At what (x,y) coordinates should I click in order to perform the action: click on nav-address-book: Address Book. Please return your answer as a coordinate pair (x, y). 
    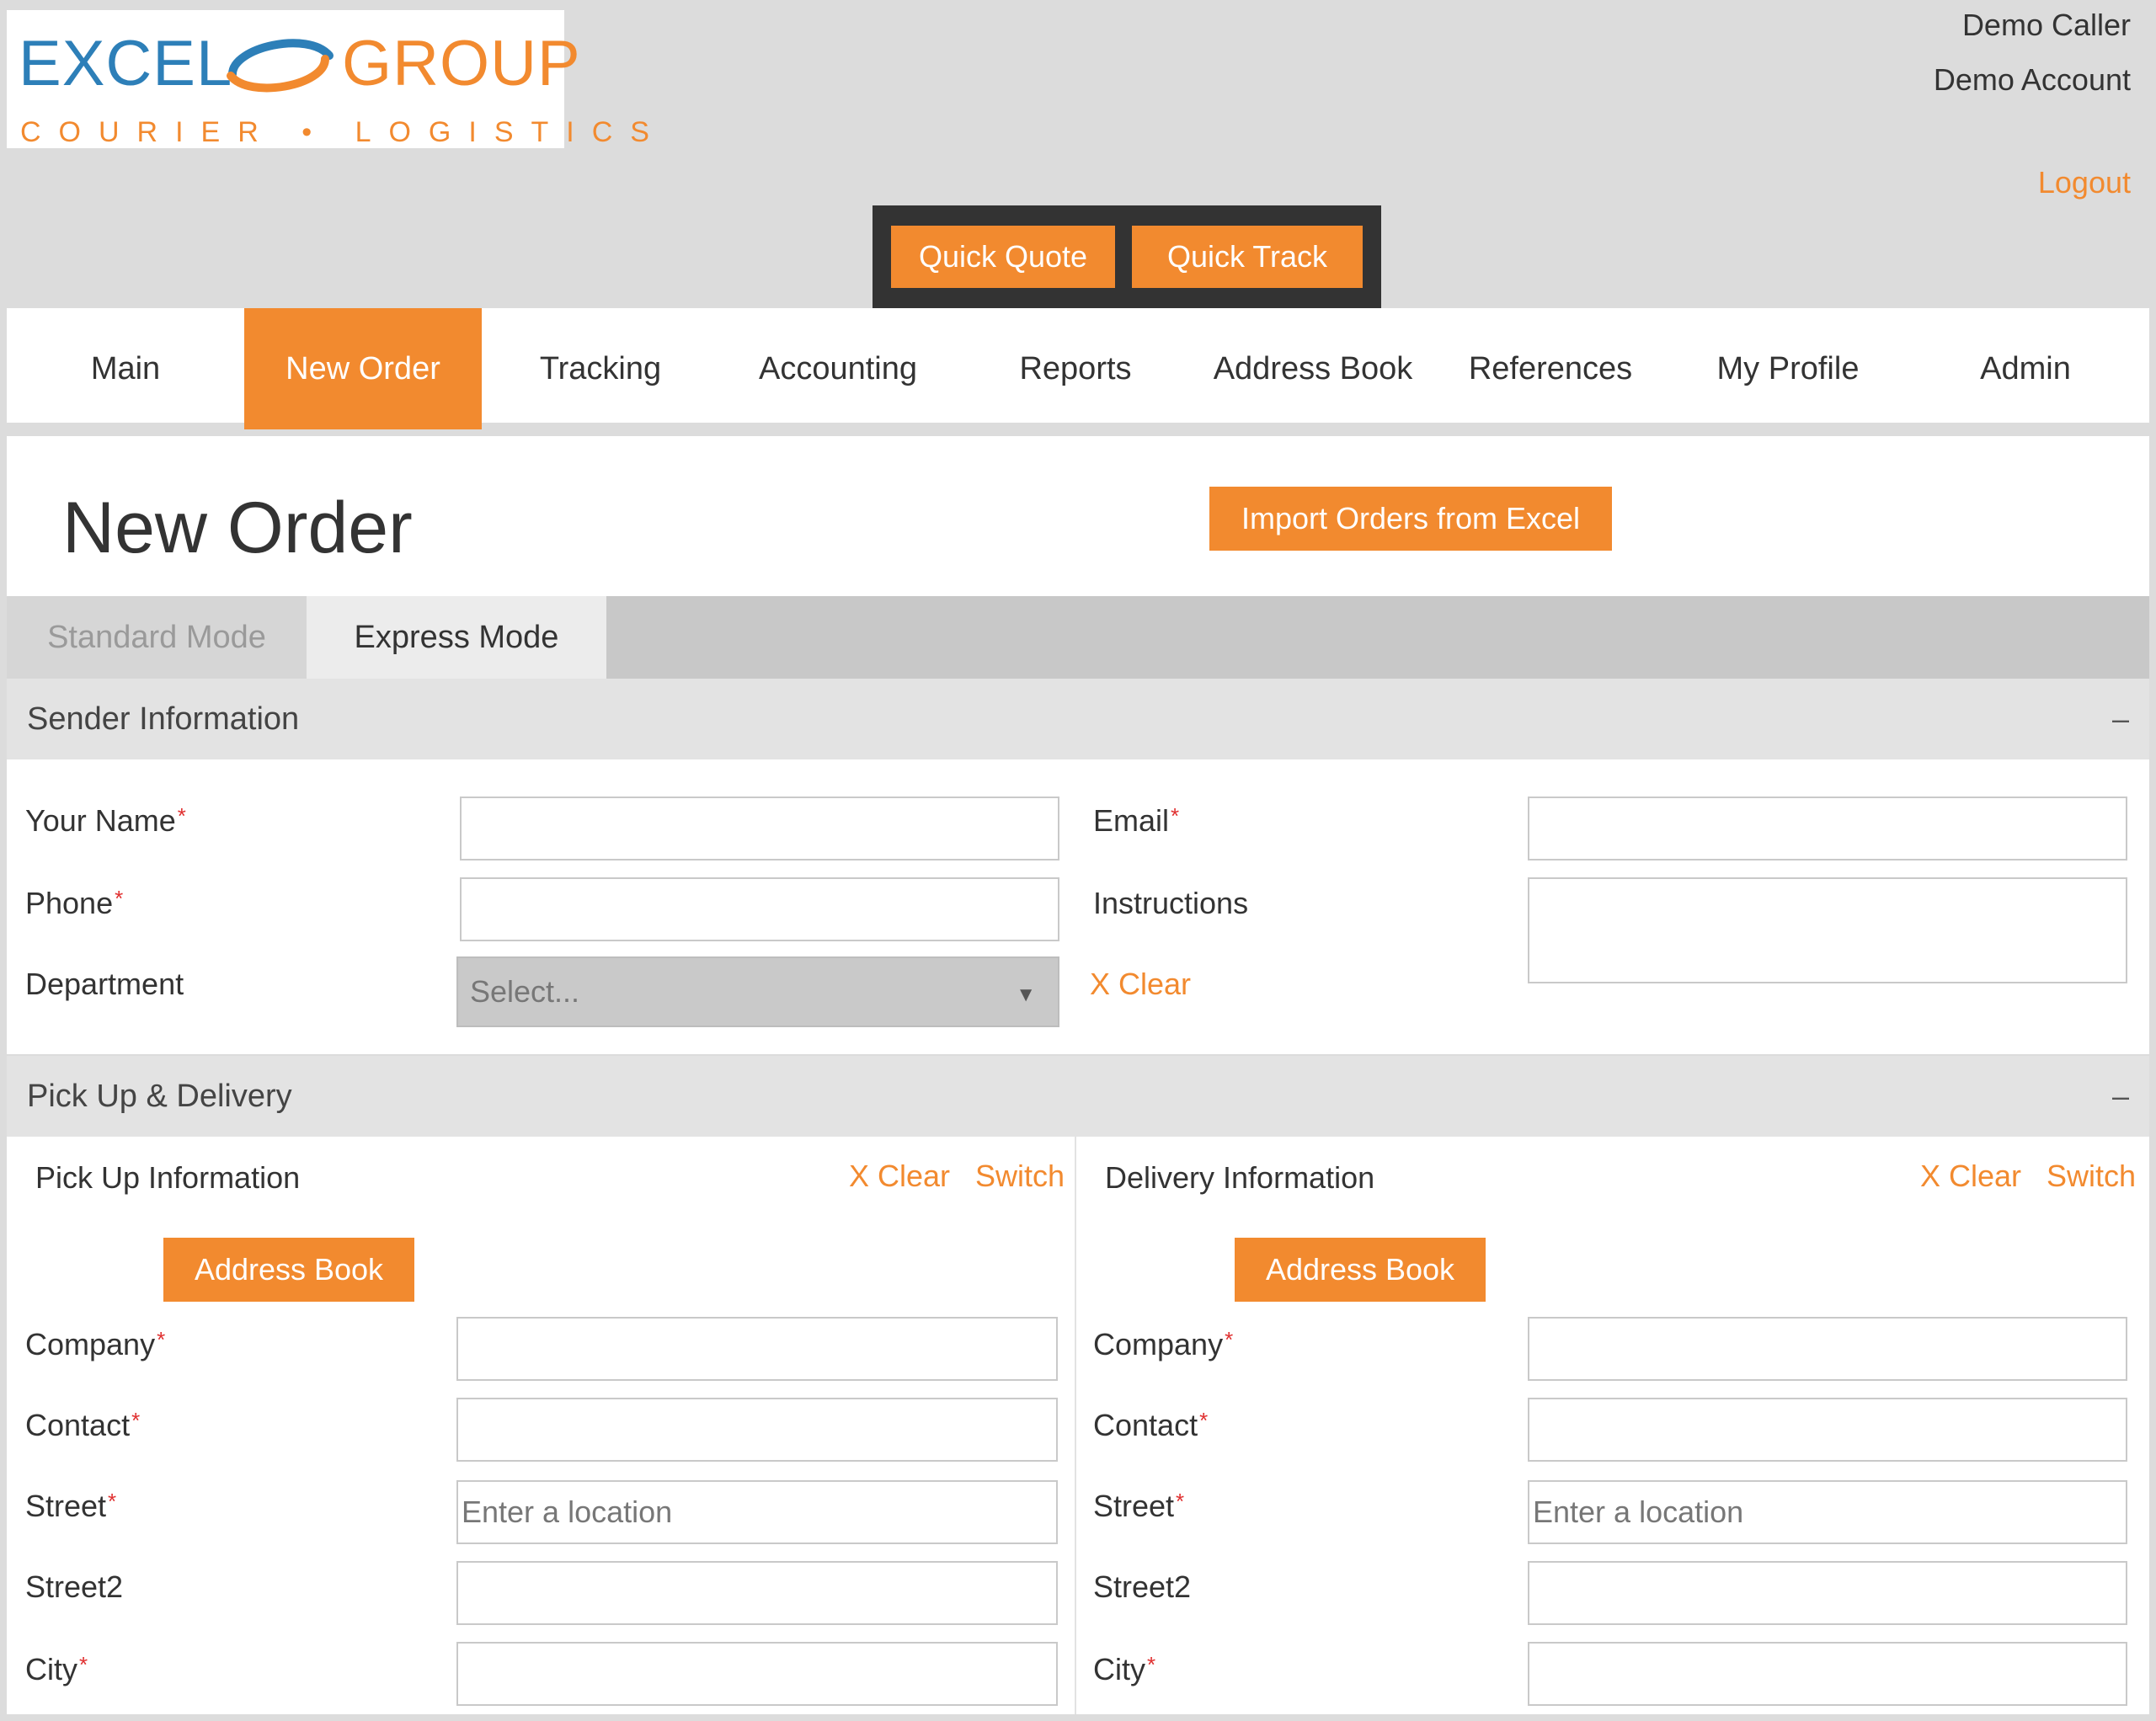
    Looking at the image, I should click on (1313, 368).